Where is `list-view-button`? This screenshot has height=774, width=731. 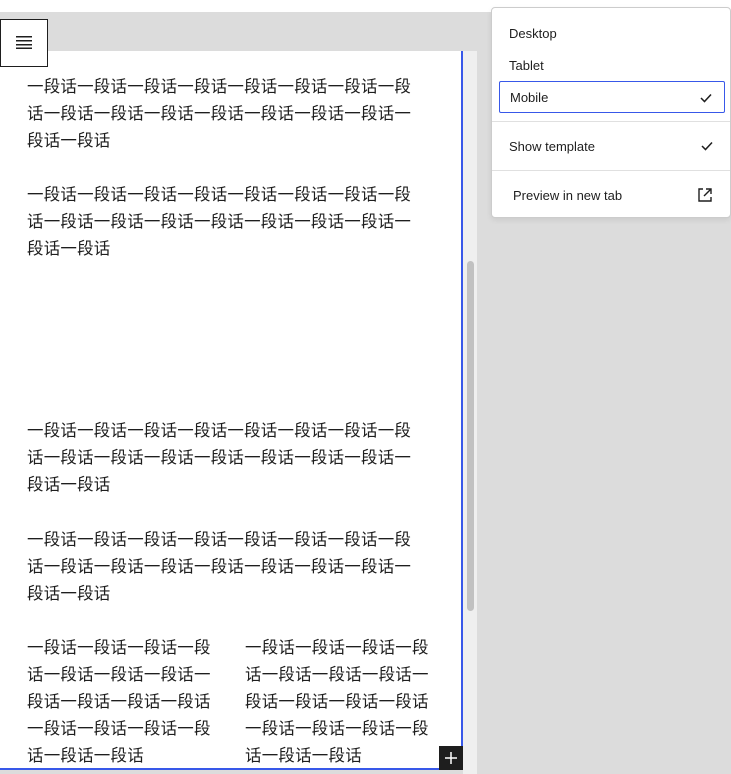
list-view-button is located at coordinates (24, 43).